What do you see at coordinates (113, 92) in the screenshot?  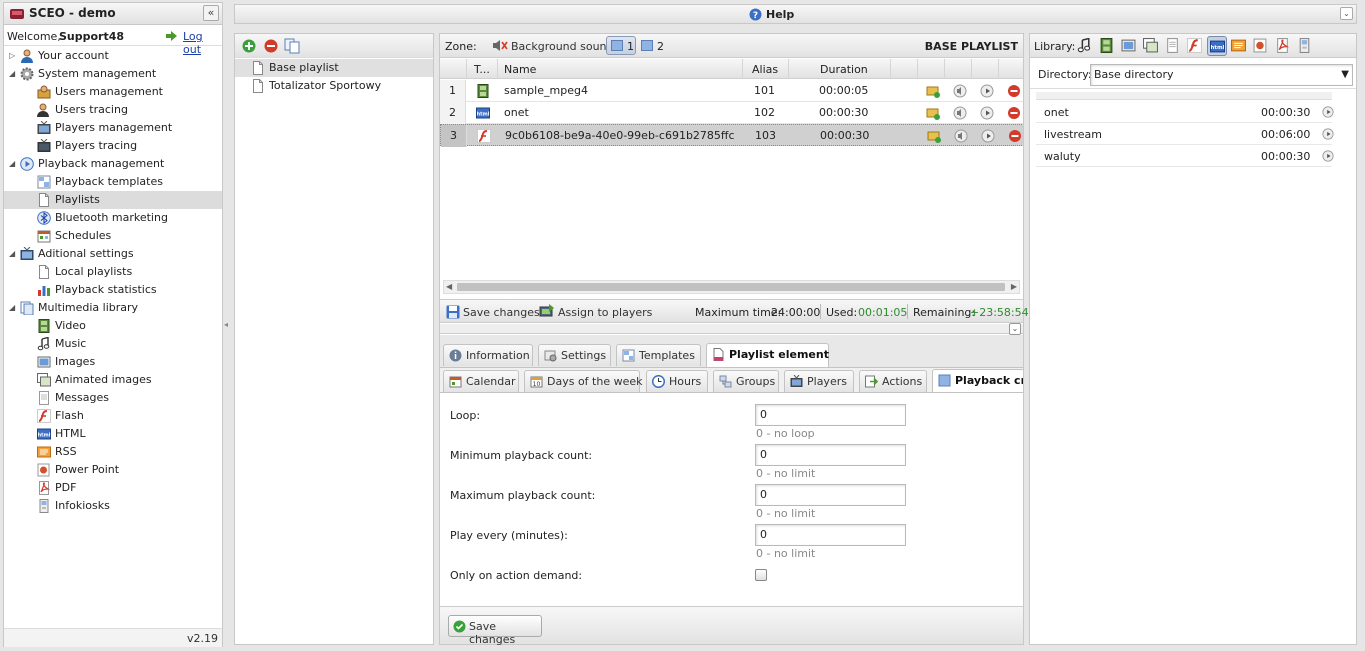 I see `tree-item-users-management: Users management` at bounding box center [113, 92].